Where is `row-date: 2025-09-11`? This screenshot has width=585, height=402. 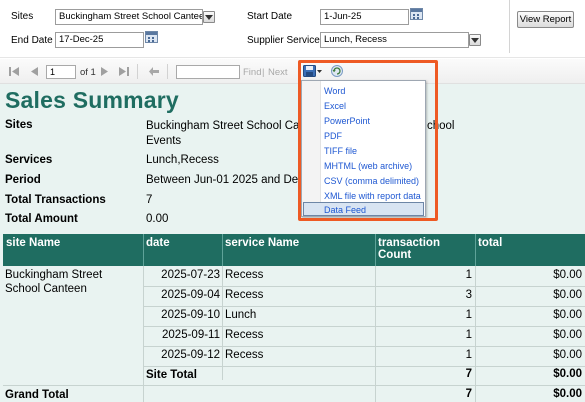 row-date: 2025-09-11 is located at coordinates (191, 335).